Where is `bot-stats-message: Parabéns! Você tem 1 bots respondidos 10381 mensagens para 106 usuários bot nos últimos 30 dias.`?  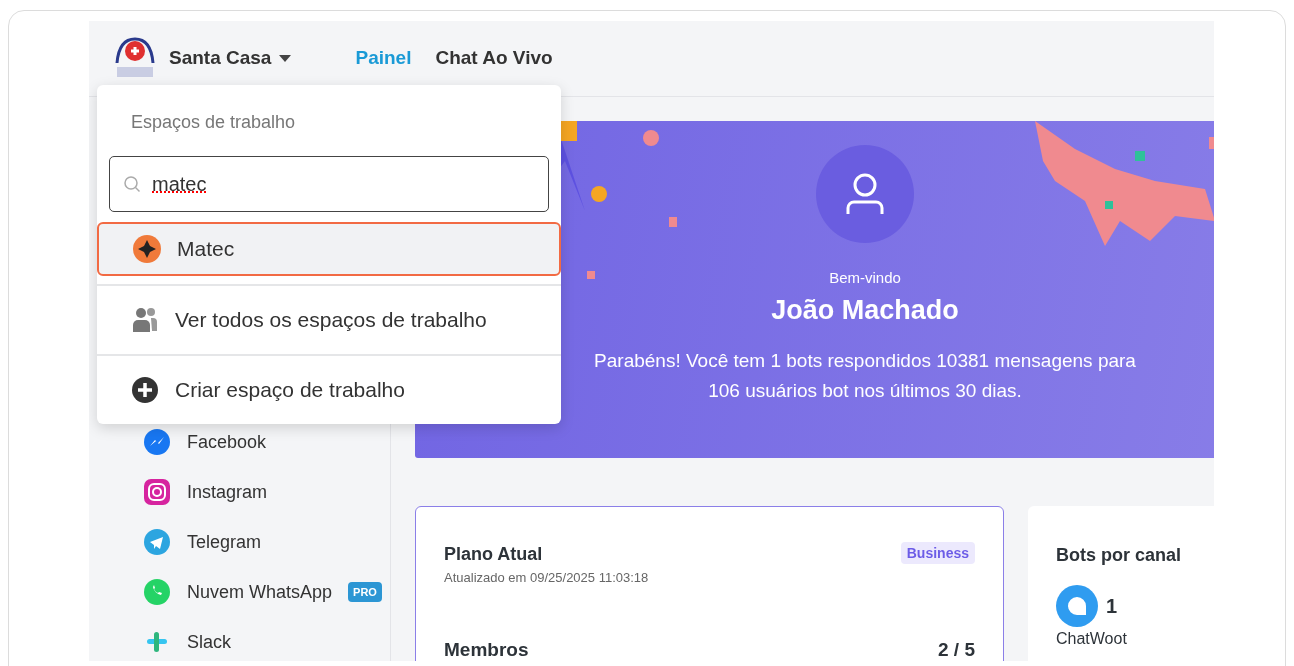 bot-stats-message: Parabéns! Você tem 1 bots respondidos 10381 mensagens para 106 usuários bot nos últimos 30 dias. is located at coordinates (865, 376).